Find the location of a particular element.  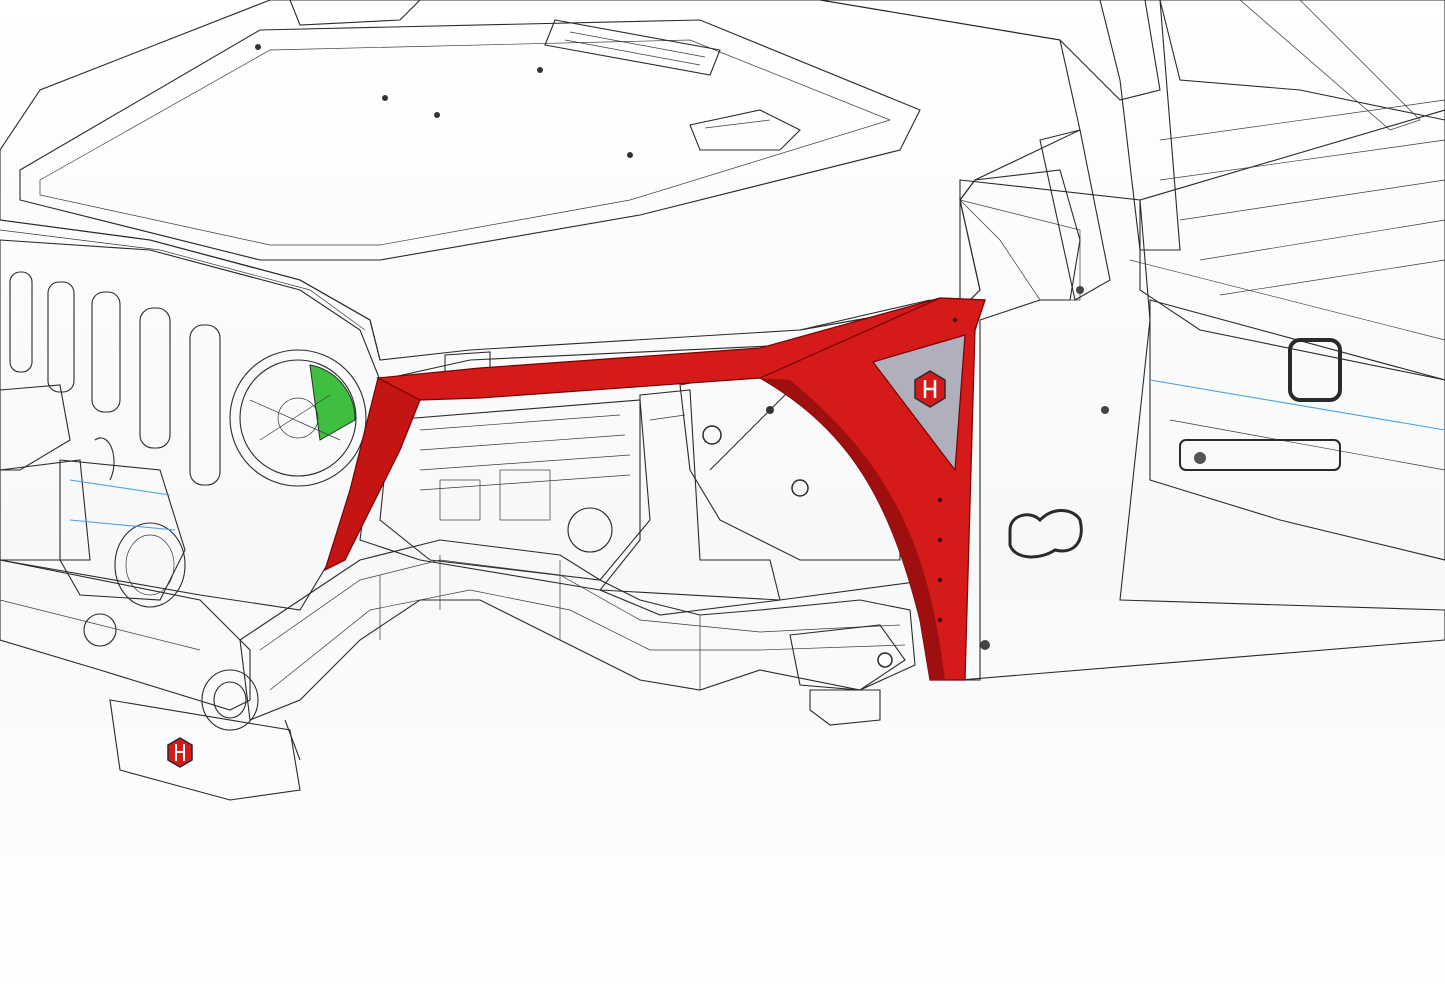

hood-latch is located at coordinates (745, 130).